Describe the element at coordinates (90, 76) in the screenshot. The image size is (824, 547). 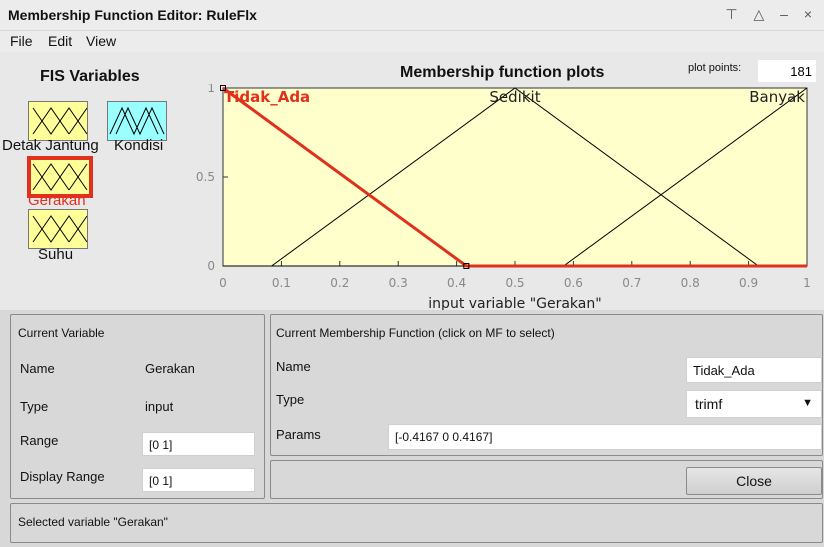
I see `fis-variables-heading: FIS Variables` at that location.